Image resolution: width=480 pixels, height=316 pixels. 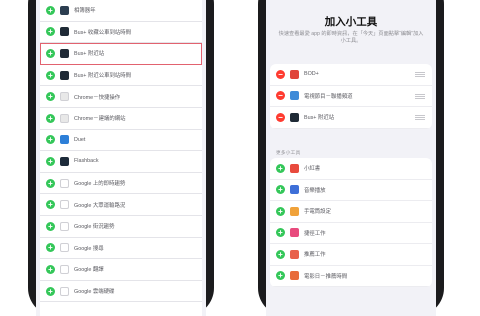 What do you see at coordinates (351, 276) in the screenshot?
I see `more-widget-row: + 電影日－推薦時間` at bounding box center [351, 276].